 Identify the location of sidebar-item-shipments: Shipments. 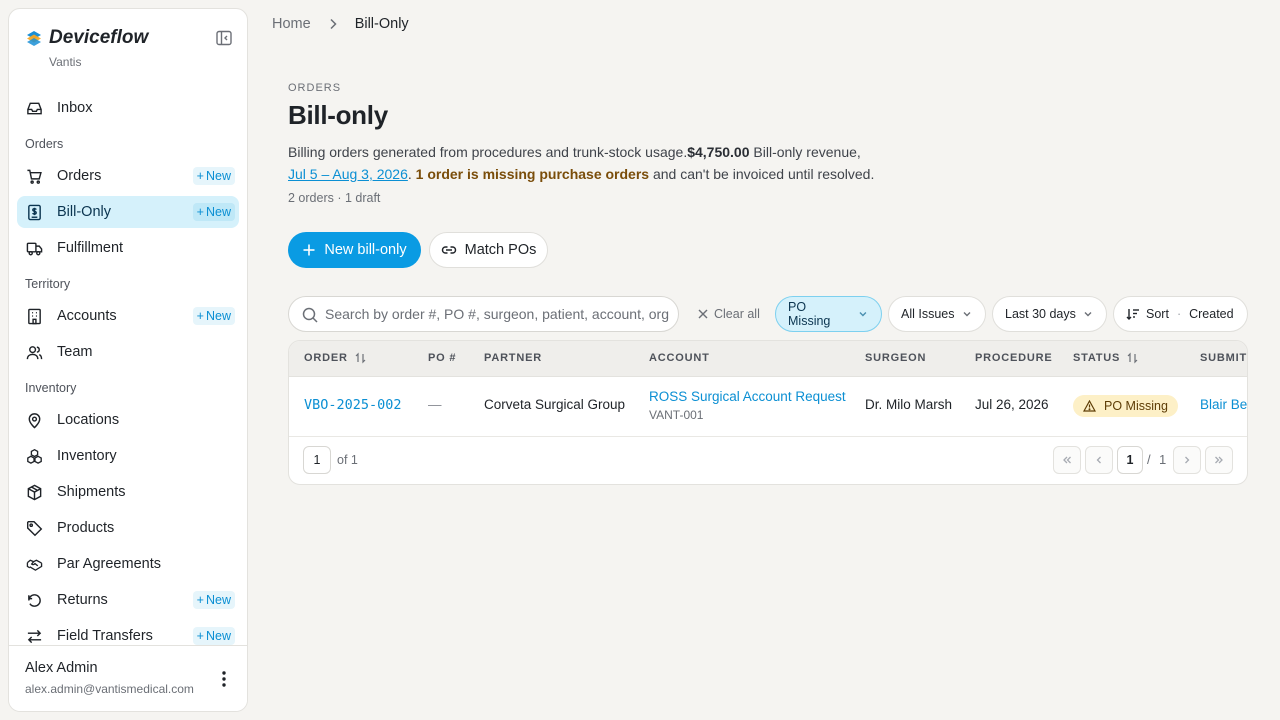
(128, 492).